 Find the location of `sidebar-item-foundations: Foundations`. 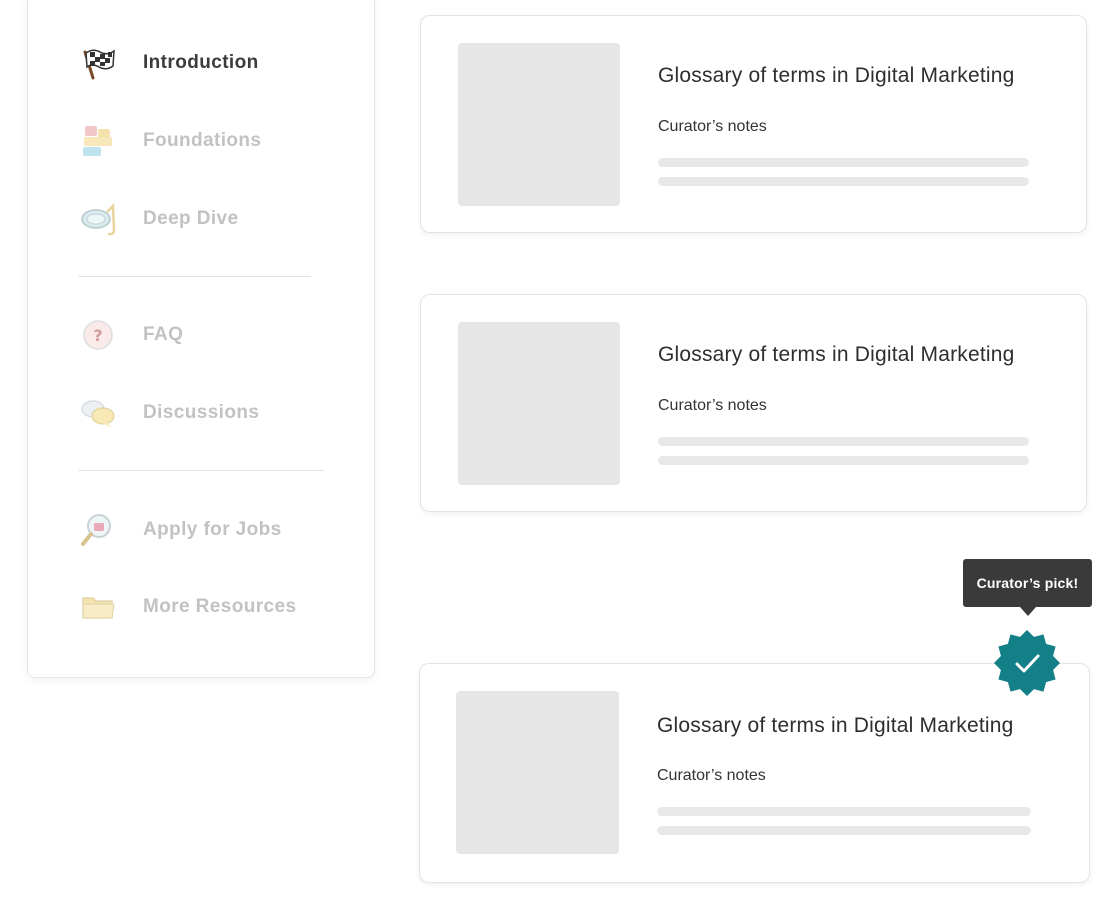

sidebar-item-foundations: Foundations is located at coordinates (169, 141).